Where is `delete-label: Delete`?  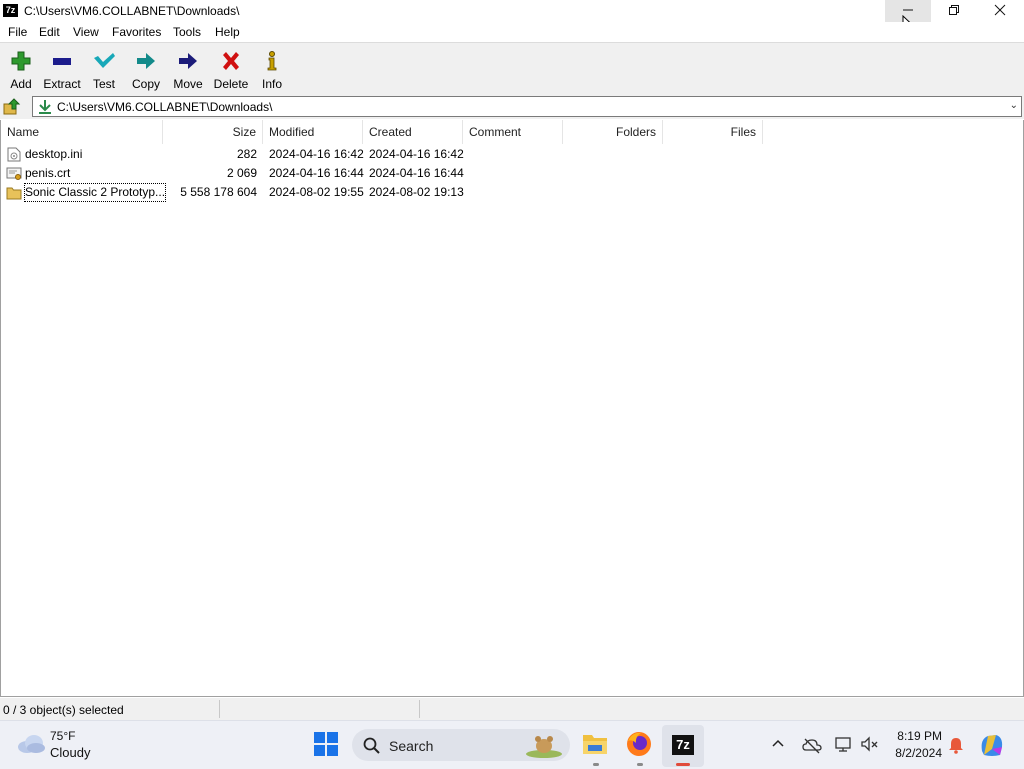
delete-label: Delete is located at coordinates (231, 84).